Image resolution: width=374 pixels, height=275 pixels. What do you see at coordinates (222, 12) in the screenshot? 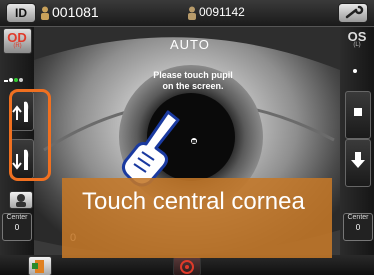
I see `operator-id: 0091142` at bounding box center [222, 12].